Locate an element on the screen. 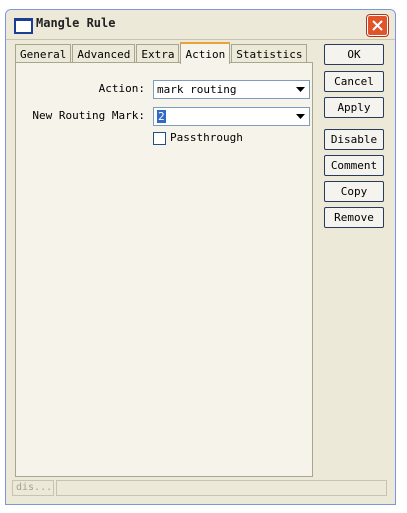 This screenshot has width=407, height=513. action-label: Action: is located at coordinates (121, 88).